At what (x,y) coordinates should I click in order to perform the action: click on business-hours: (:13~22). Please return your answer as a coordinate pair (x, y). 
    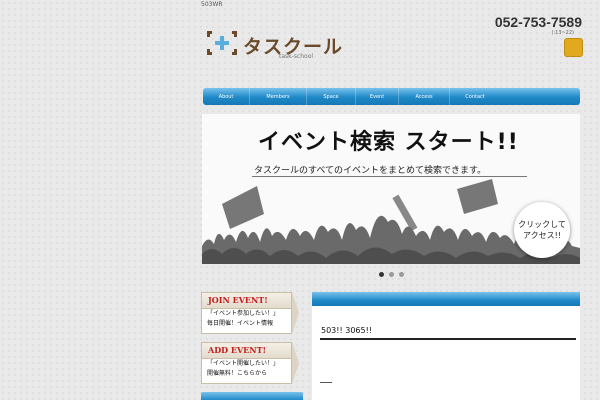
    Looking at the image, I should click on (563, 33).